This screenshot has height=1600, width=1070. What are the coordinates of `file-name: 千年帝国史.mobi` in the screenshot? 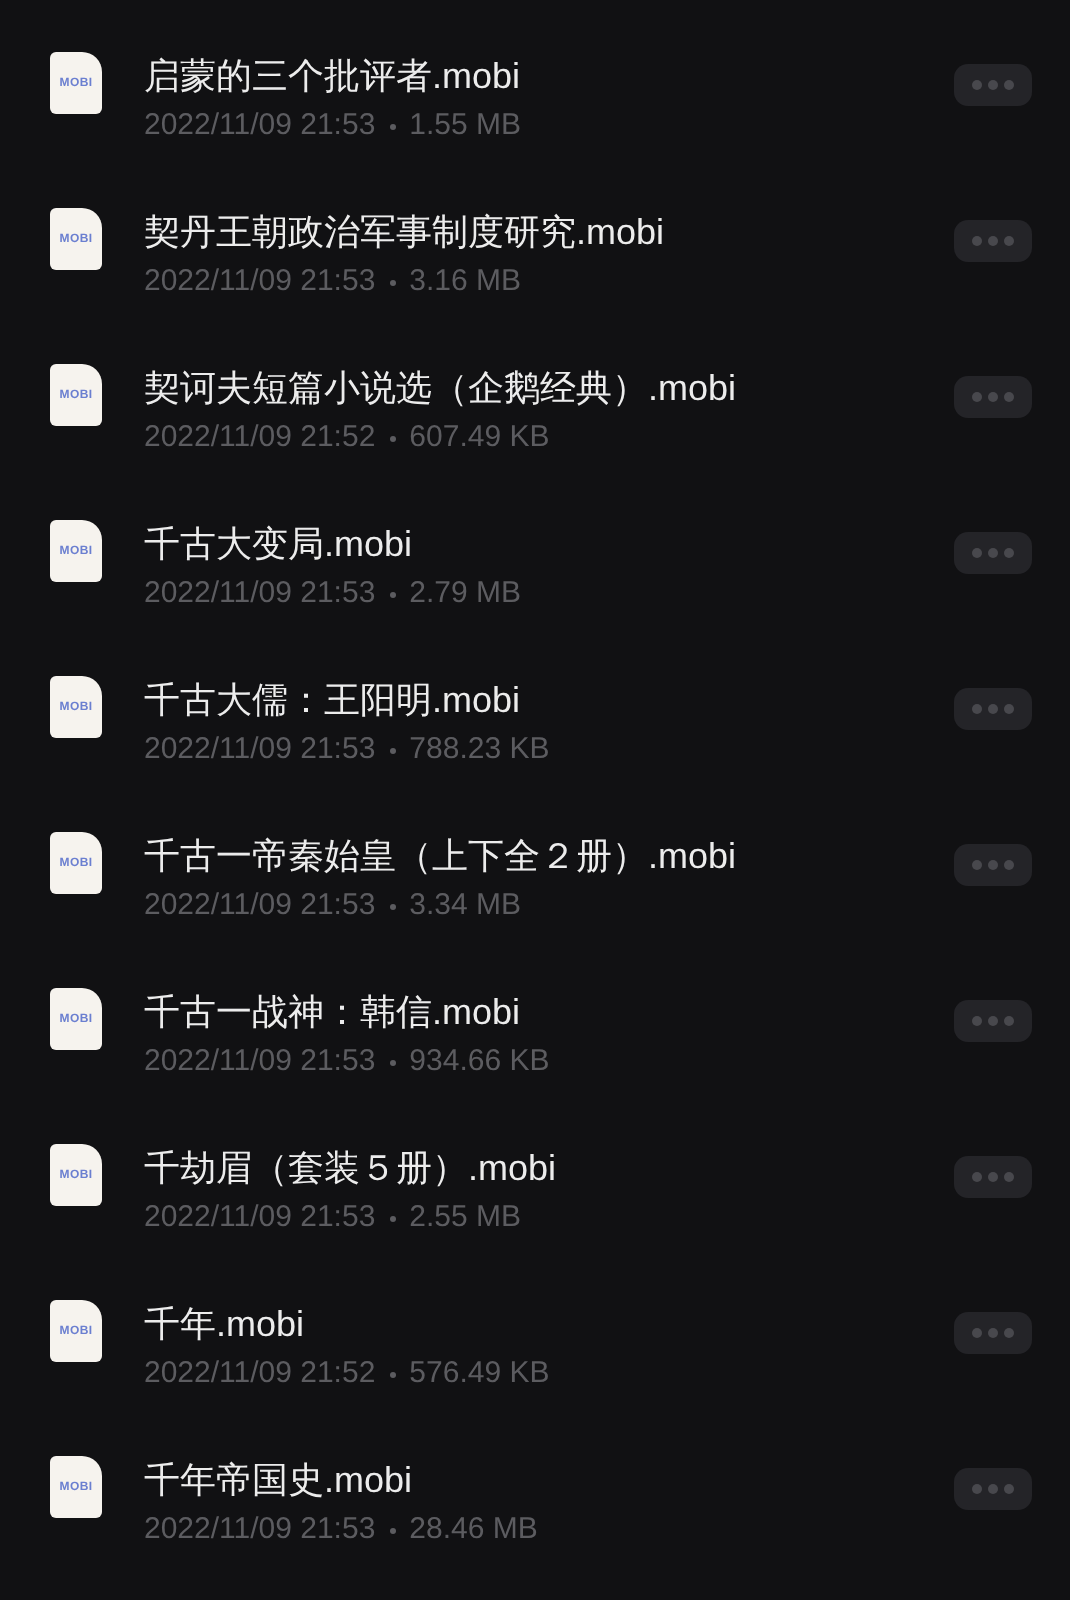 It's located at (549, 1480).